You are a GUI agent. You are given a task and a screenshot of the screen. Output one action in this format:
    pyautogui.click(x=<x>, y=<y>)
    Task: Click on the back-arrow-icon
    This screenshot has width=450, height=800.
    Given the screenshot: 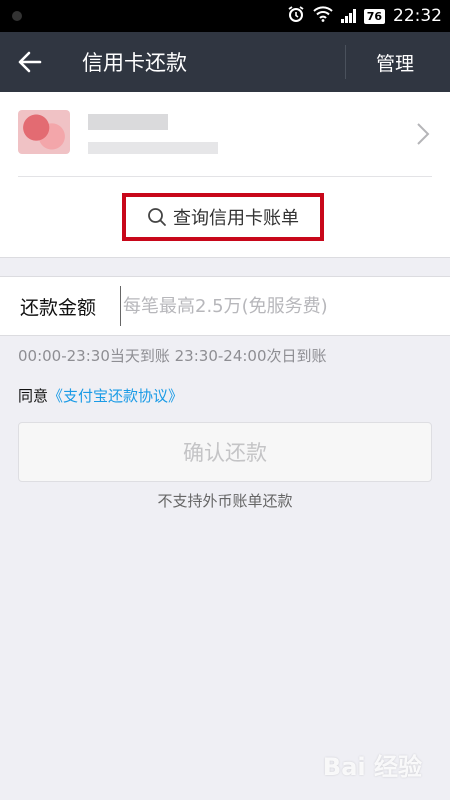 What is the action you would take?
    pyautogui.click(x=30, y=62)
    